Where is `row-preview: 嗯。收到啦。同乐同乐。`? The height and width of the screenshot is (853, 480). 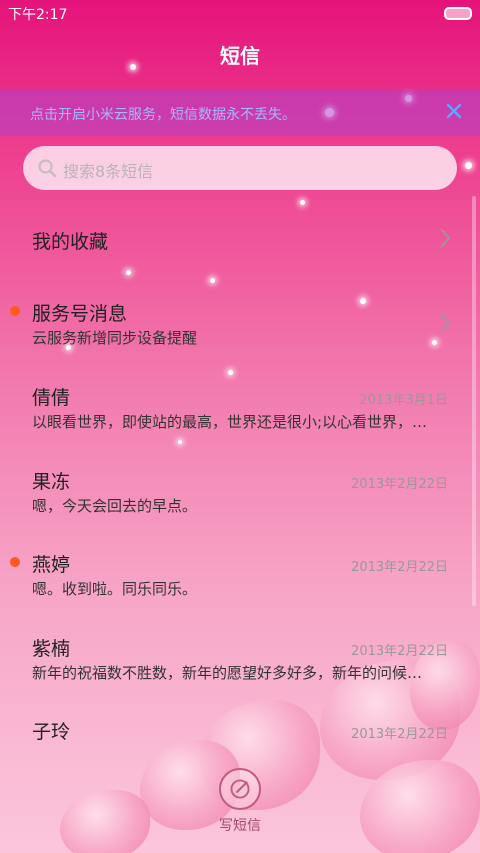 row-preview: 嗯。收到啦。同乐同乐。 is located at coordinates (115, 589).